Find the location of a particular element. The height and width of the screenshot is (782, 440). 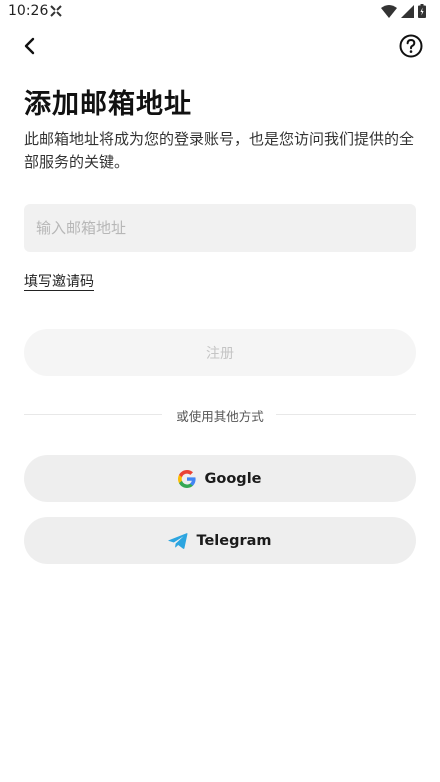

status-icons is located at coordinates (403, 11).